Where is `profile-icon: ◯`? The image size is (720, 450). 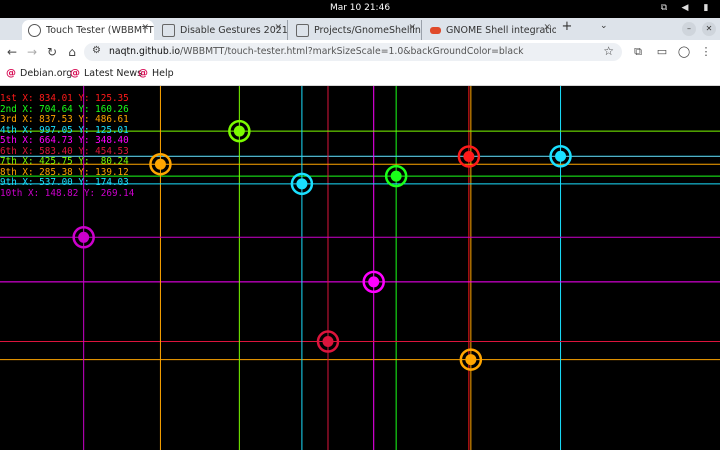
profile-icon: ◯ is located at coordinates (684, 52).